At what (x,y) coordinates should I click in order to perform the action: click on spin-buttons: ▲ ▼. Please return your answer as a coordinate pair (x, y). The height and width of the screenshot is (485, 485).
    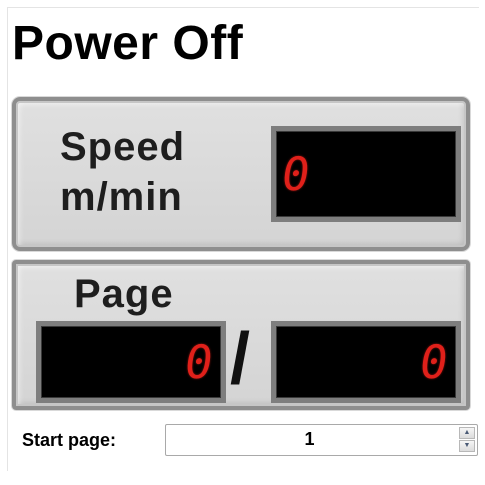
    Looking at the image, I should click on (467, 440).